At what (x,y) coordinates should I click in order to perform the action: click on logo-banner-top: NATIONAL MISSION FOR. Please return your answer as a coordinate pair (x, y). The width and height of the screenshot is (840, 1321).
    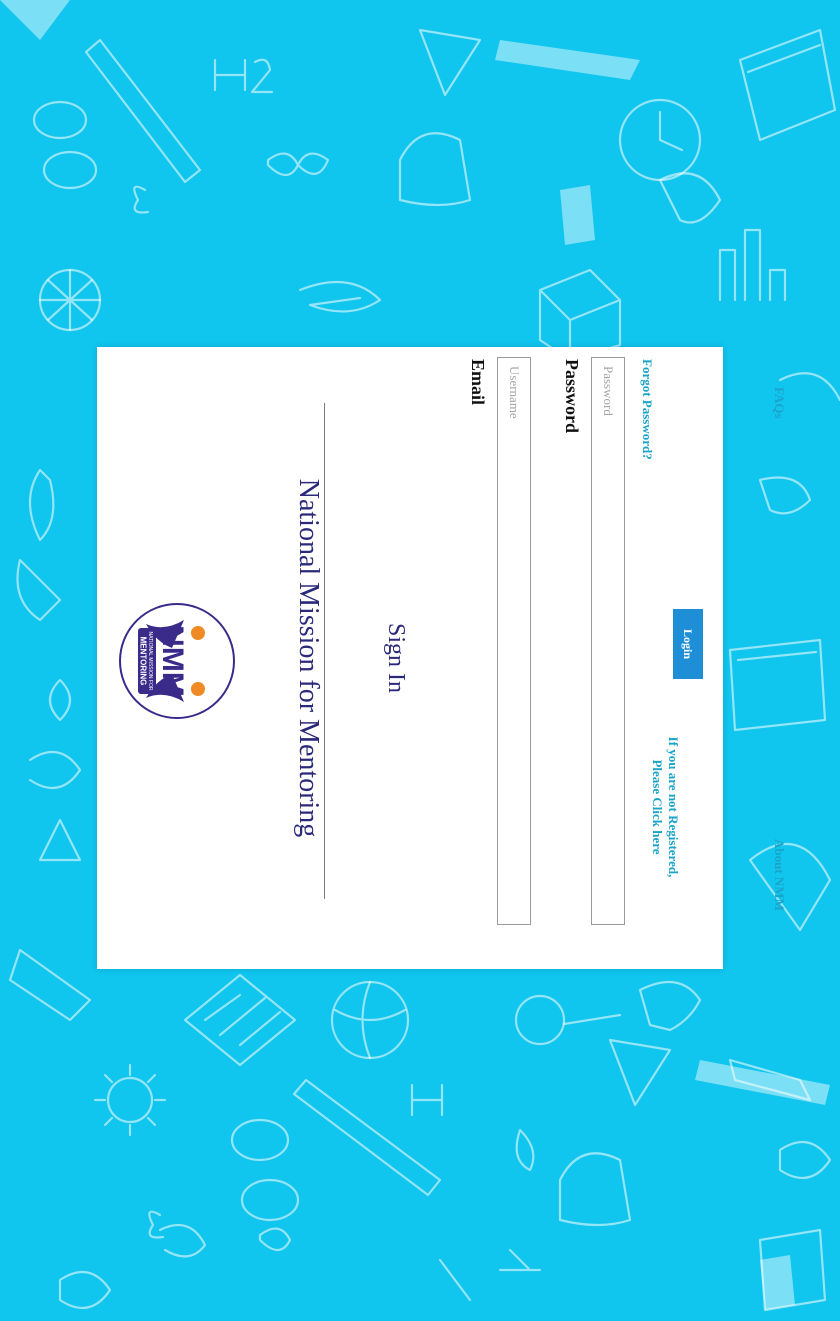
    Looking at the image, I should click on (150, 661).